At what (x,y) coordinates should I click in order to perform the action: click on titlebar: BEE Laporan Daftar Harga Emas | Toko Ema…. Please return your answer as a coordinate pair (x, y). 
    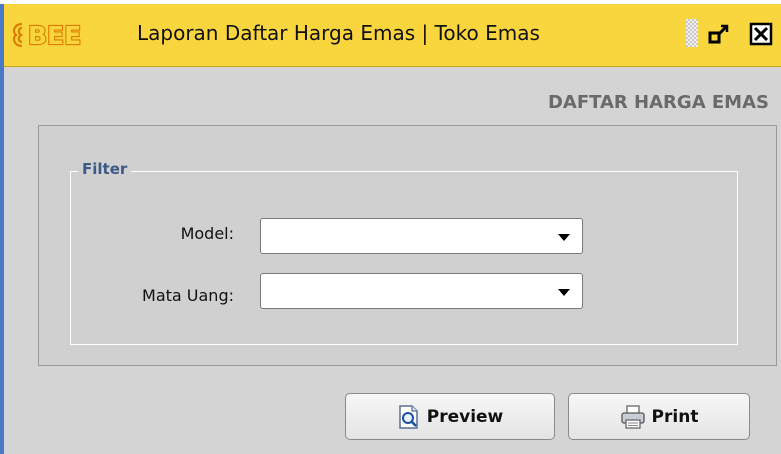
    Looking at the image, I should click on (392, 35).